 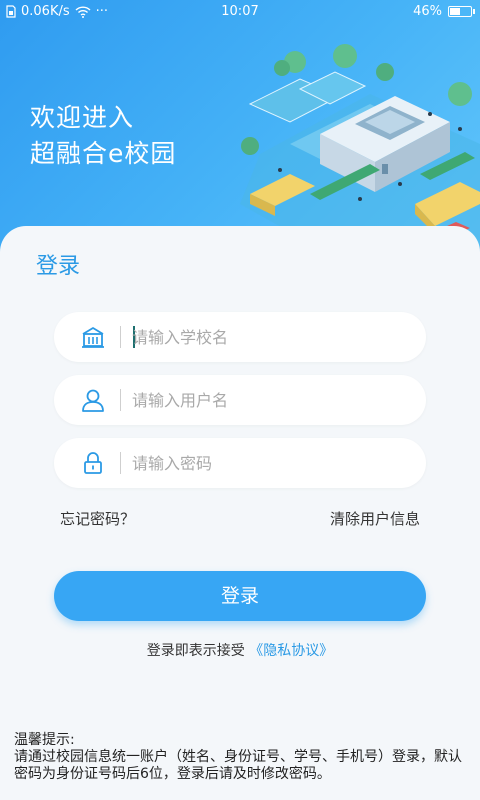 I want to click on password-field, so click(x=240, y=463).